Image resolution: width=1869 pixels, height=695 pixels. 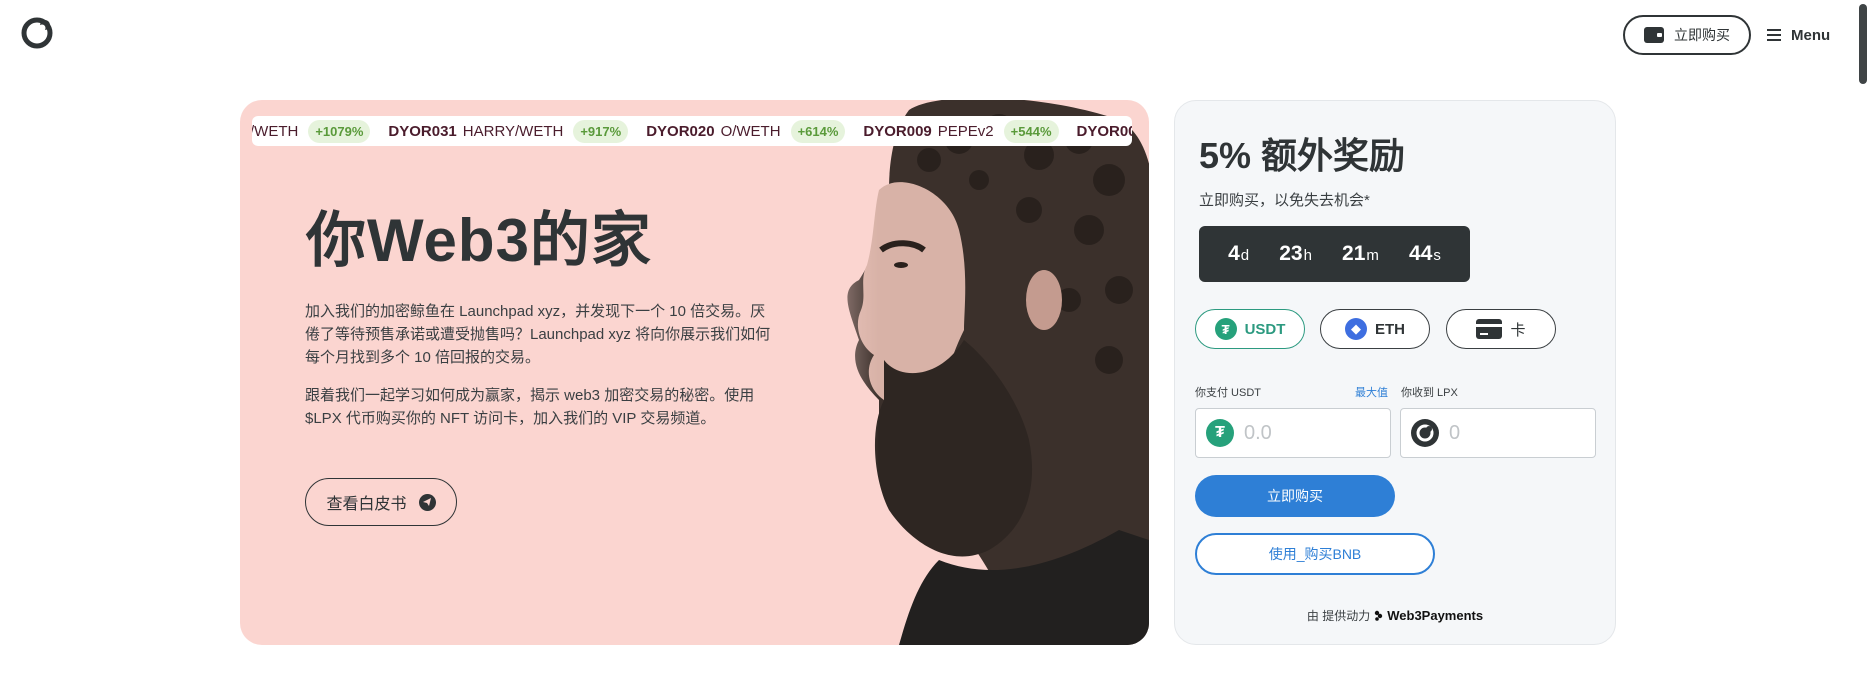 I want to click on ticker-change: +917%, so click(x=601, y=131).